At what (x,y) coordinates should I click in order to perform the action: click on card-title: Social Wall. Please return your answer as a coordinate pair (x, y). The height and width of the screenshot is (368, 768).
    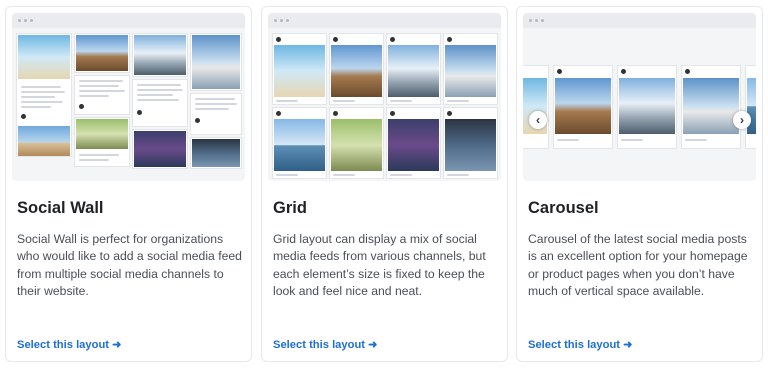
    Looking at the image, I should click on (60, 208).